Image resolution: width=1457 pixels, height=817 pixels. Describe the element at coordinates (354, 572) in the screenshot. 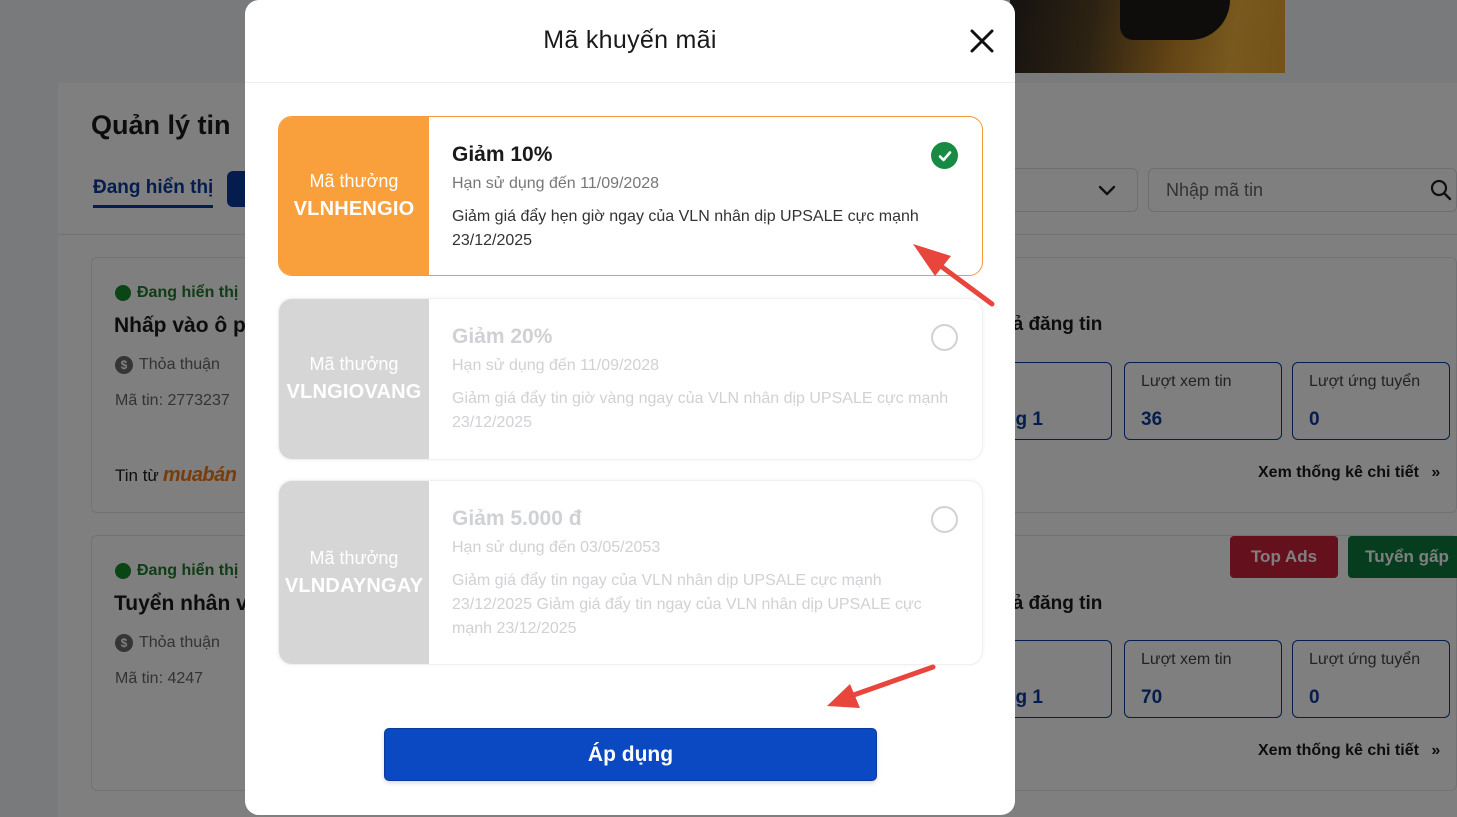

I see `coupon-stub: Mã thưởng VLNDAYNGAY` at that location.